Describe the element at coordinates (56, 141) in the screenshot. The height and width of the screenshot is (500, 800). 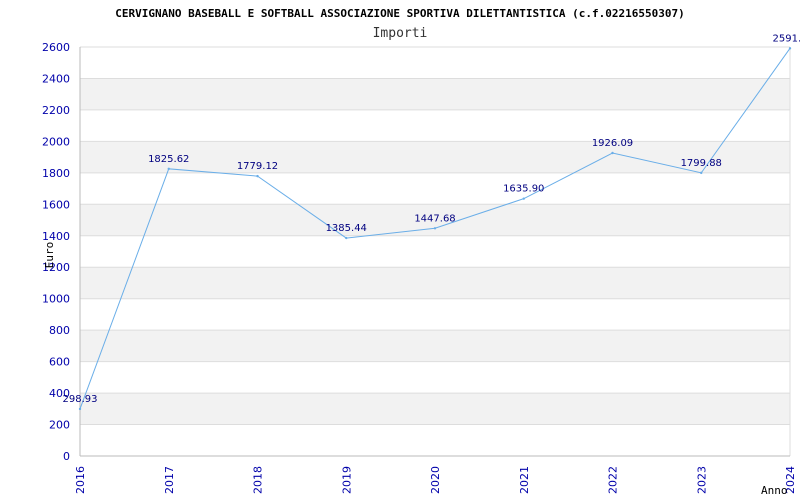
I see `y-tick-label: 2000` at that location.